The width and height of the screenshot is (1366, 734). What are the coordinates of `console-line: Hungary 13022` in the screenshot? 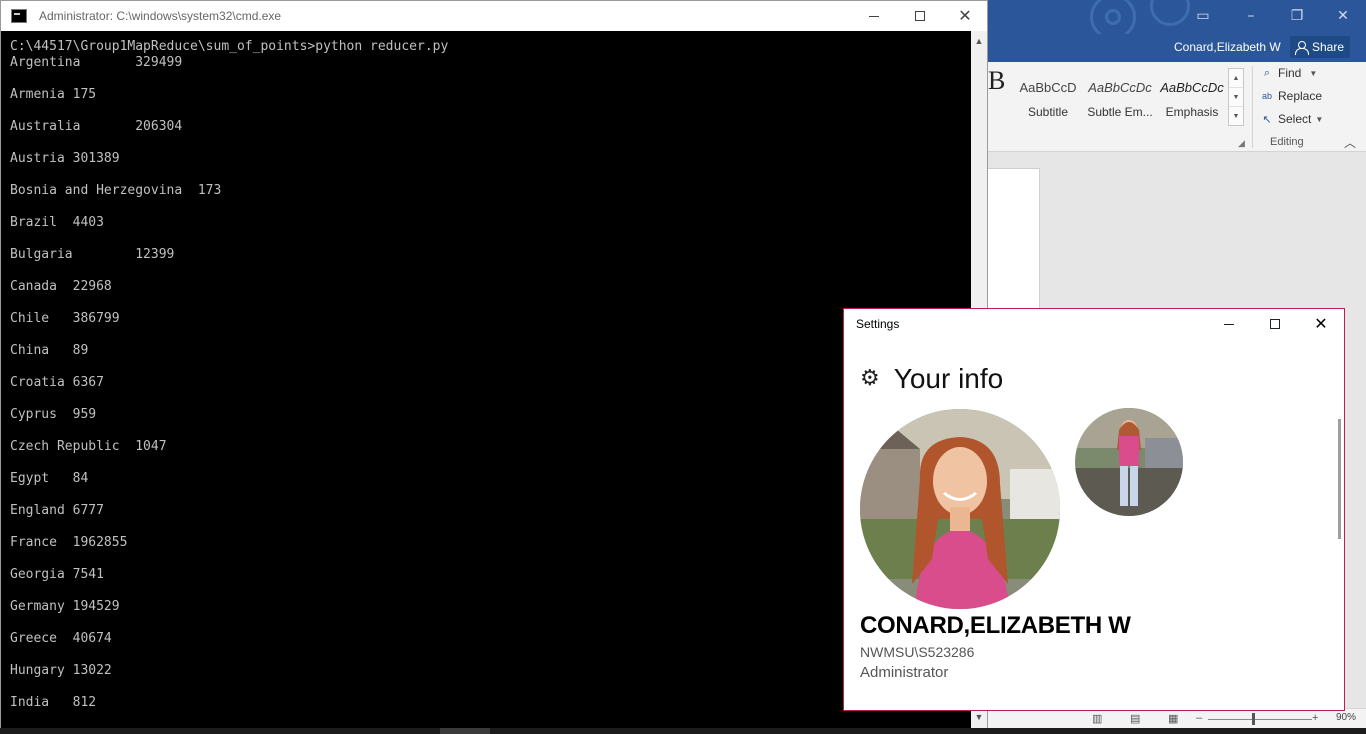 It's located at (61, 670).